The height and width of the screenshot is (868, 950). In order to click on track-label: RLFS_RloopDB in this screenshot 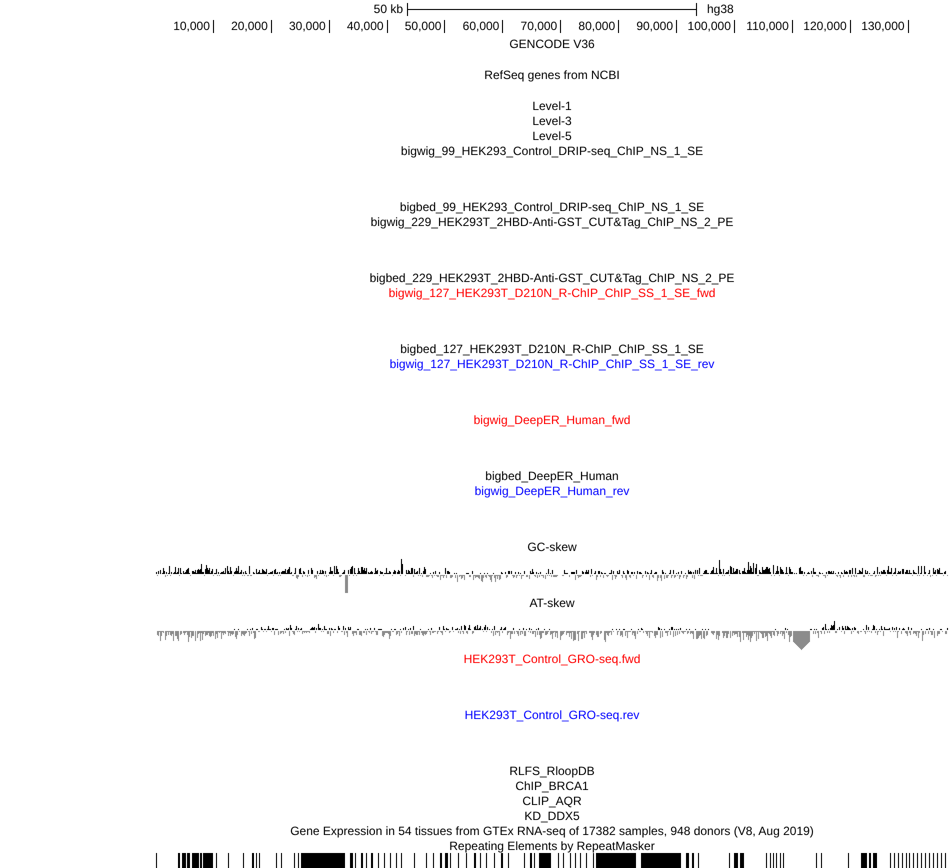, I will do `click(552, 771)`.